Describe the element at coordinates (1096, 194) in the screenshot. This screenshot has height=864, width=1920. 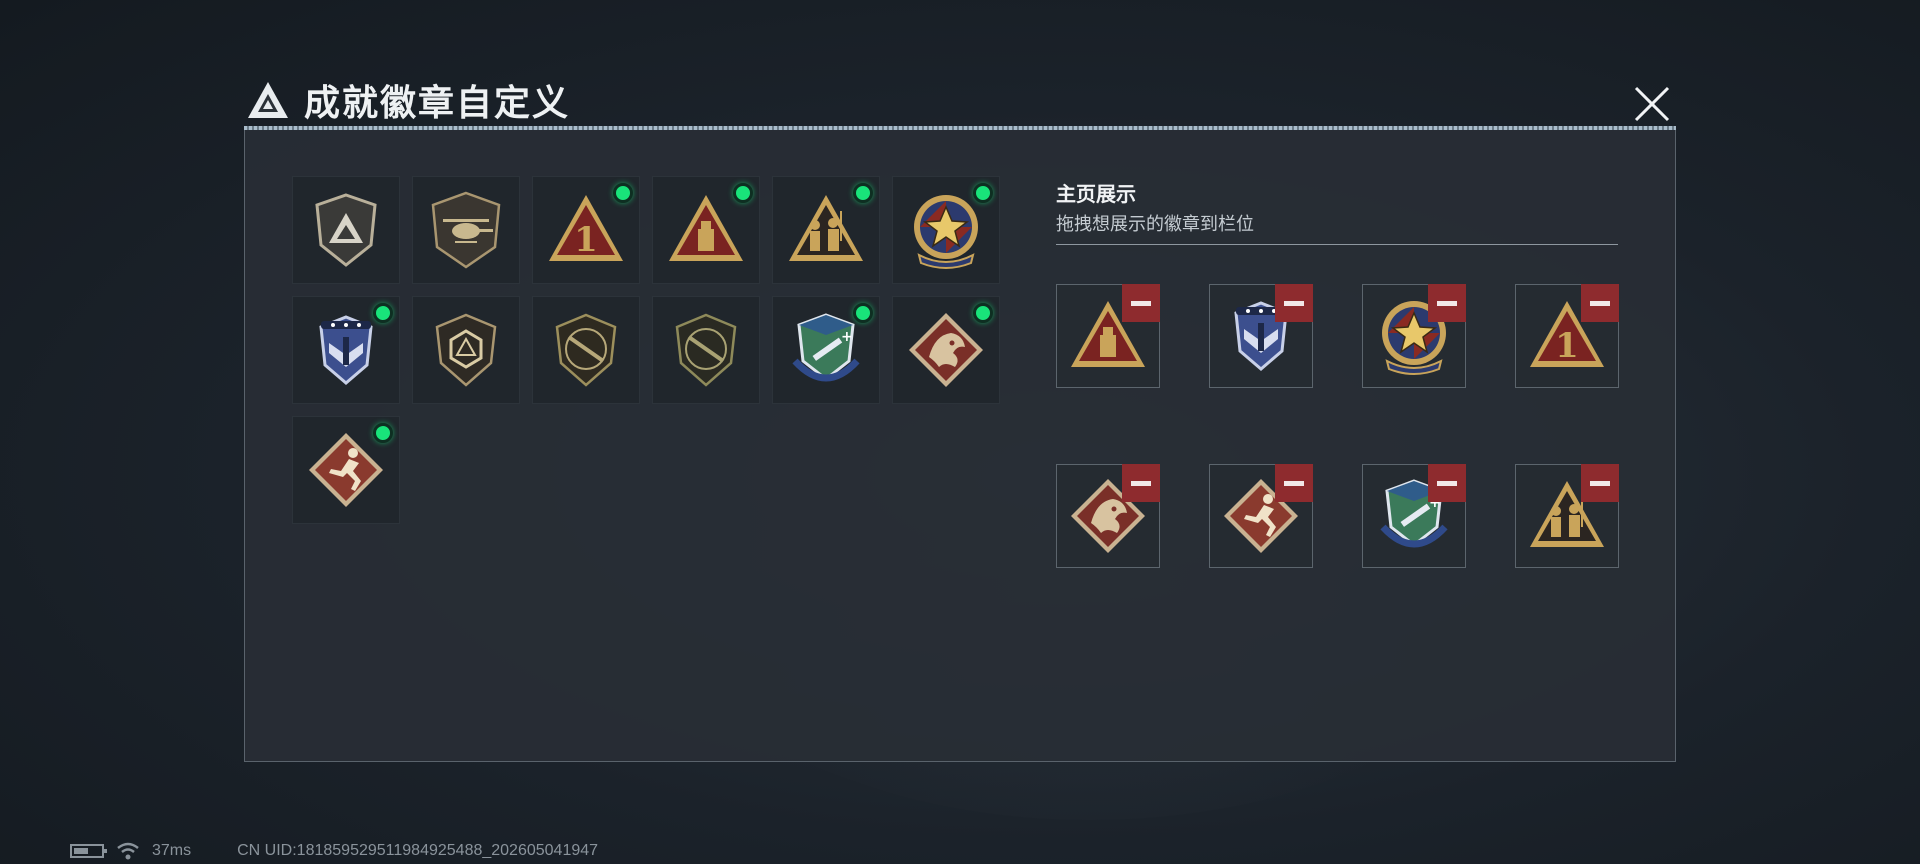
I see `showcase-title: 主页展示` at that location.